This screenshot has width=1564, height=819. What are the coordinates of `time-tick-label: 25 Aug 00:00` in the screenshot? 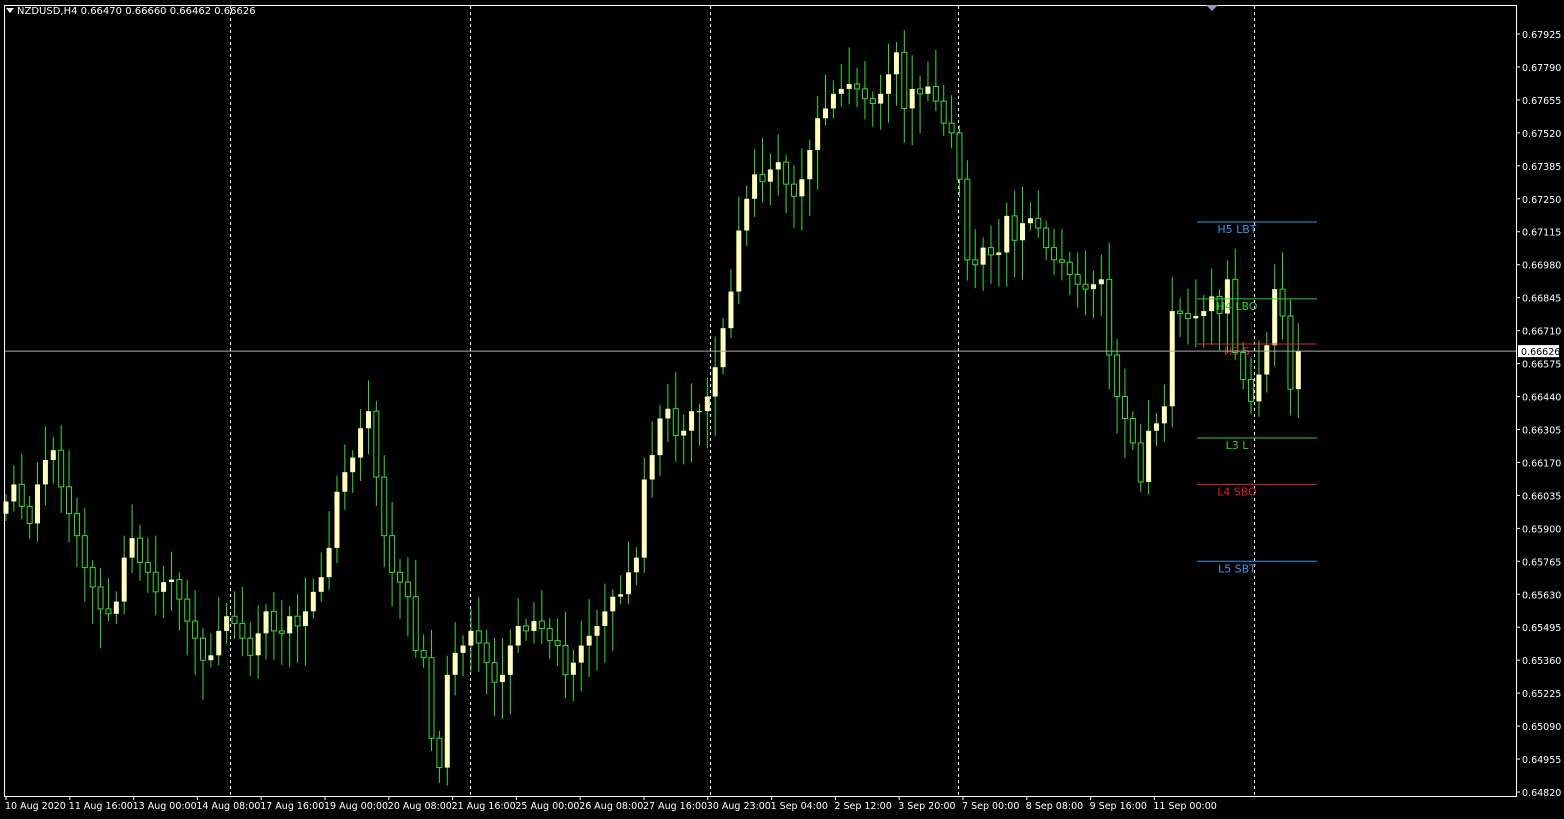 It's located at (547, 806).